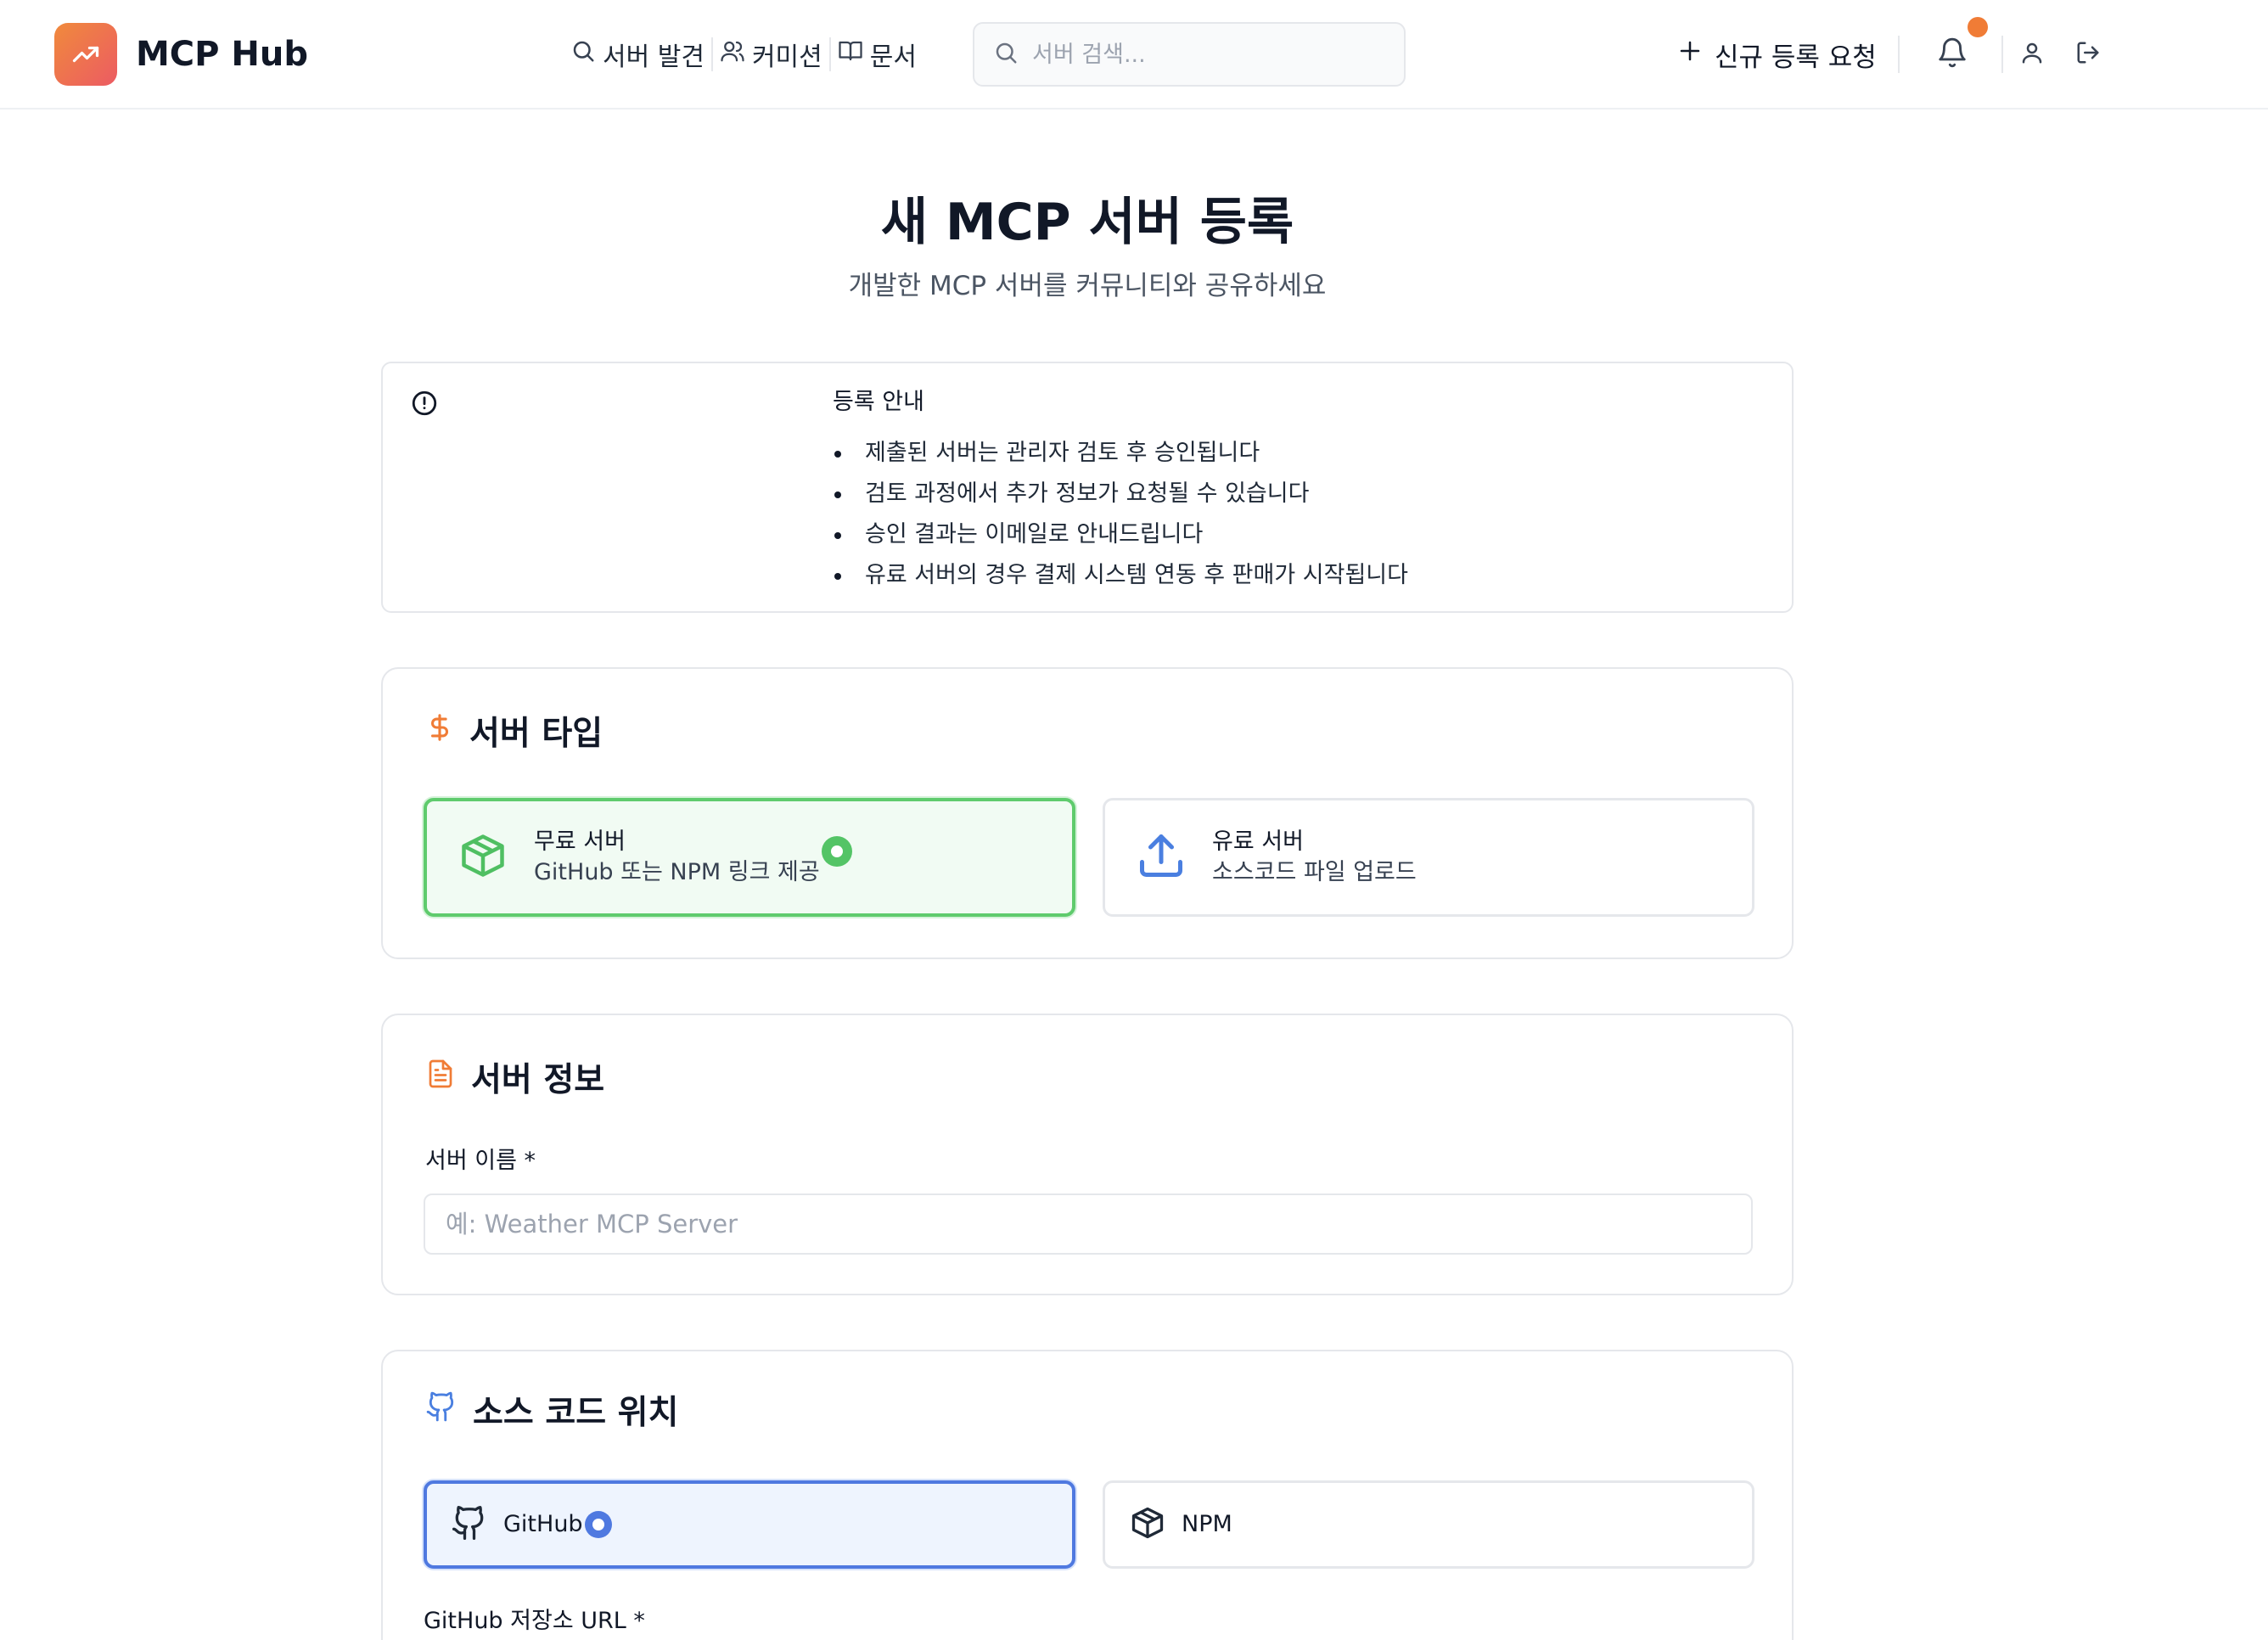 Image resolution: width=2268 pixels, height=1640 pixels. What do you see at coordinates (786, 57) in the screenshot?
I see `nav-commission-label: 커미션` at bounding box center [786, 57].